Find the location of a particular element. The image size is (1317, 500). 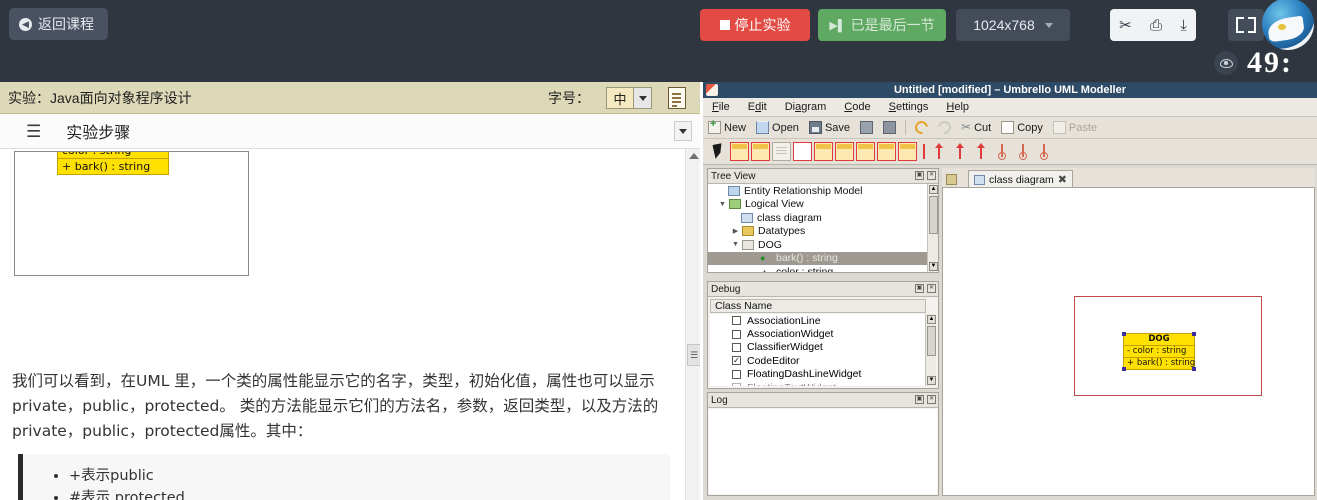

table-row: AssociationWidget is located at coordinates (818, 333).